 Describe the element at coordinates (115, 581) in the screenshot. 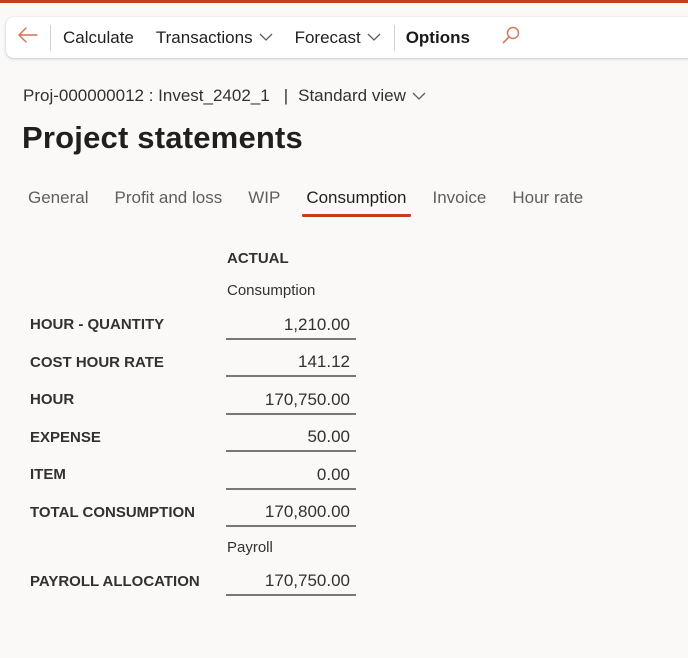

I see `row-label-payroll-allocation: PAYROLL ALLOCATION` at that location.